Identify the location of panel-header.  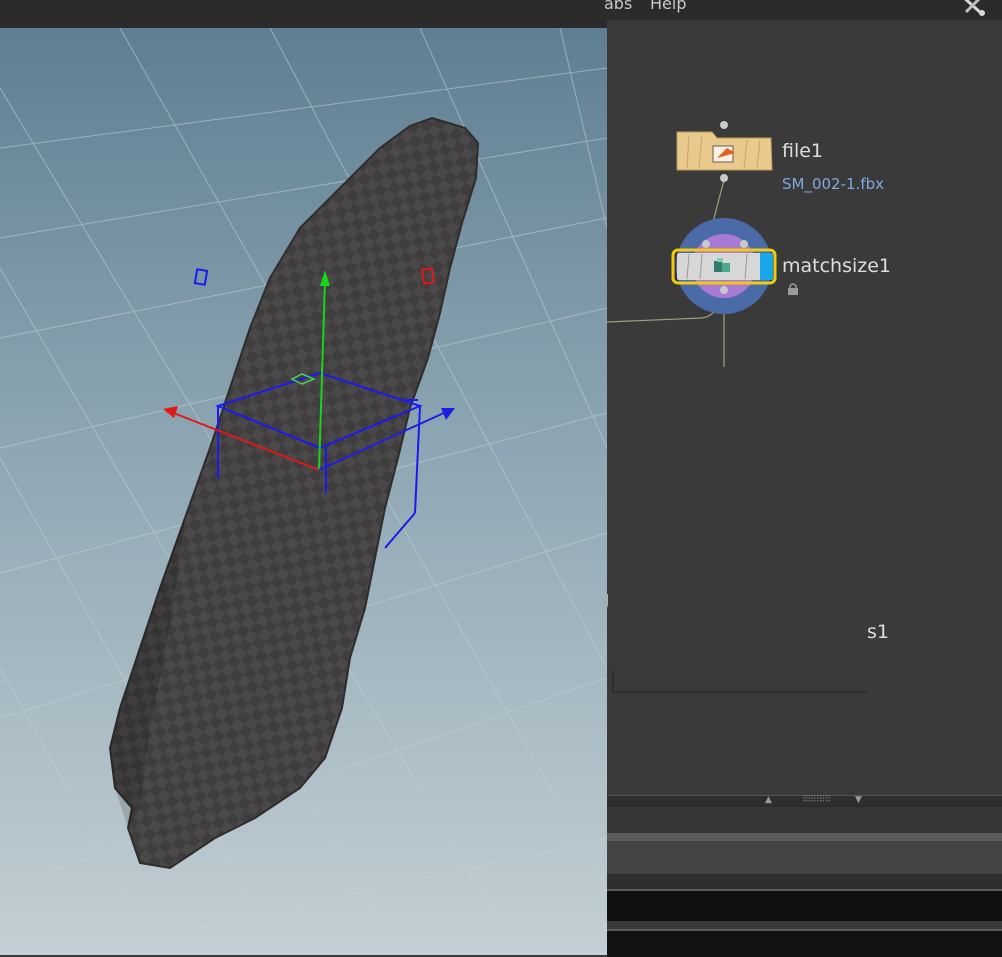
(804, 858).